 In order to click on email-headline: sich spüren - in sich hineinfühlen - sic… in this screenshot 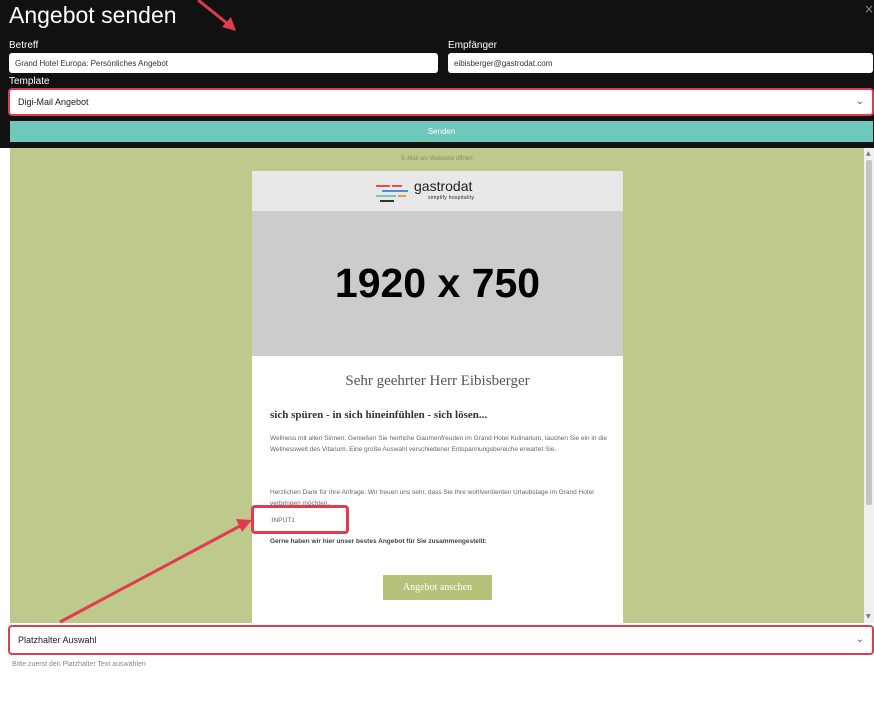, I will do `click(379, 415)`.